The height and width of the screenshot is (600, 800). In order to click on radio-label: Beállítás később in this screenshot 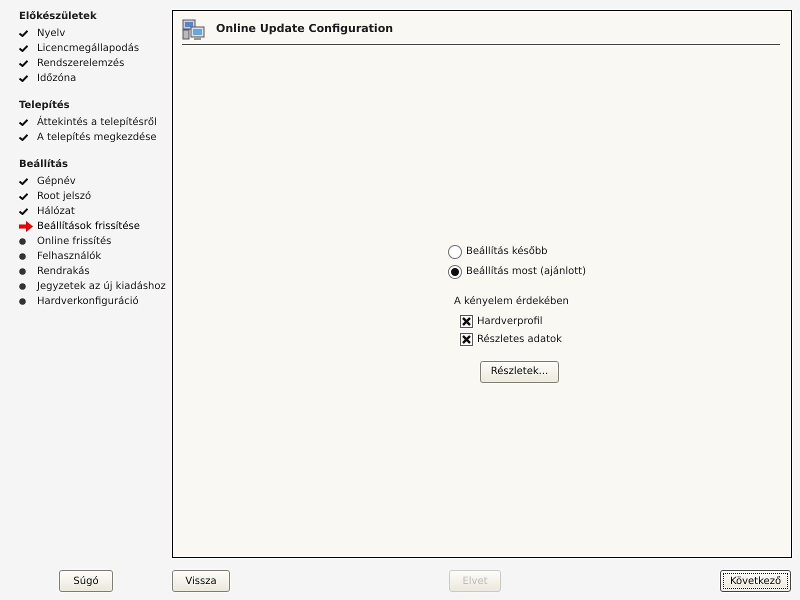, I will do `click(507, 252)`.